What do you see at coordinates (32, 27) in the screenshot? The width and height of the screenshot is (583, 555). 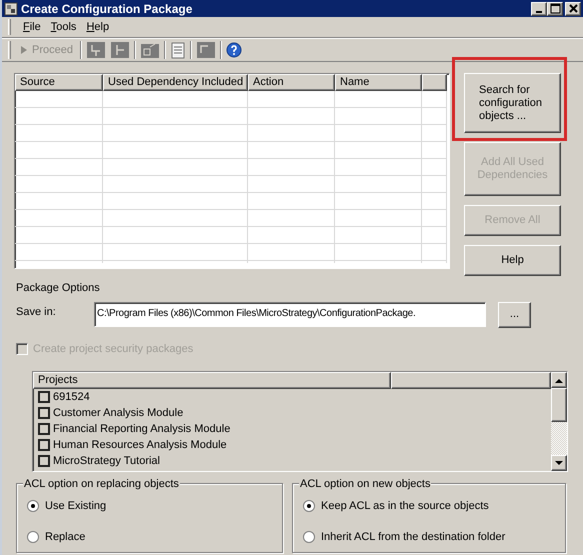 I see `menu-item: File` at bounding box center [32, 27].